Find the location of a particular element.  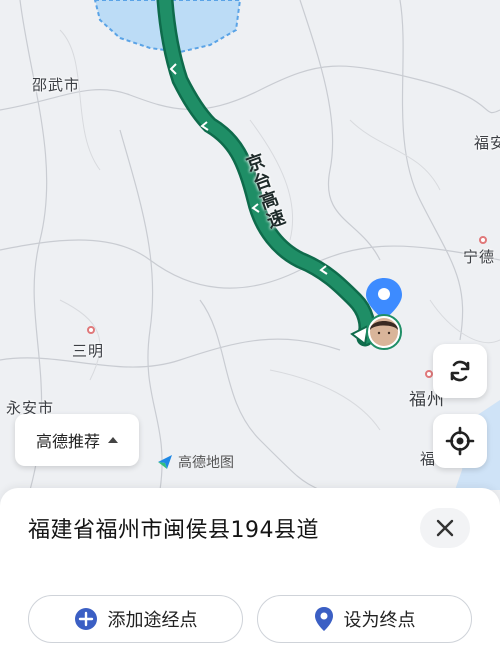

highway-label: 京台高速 is located at coordinates (264, 191).